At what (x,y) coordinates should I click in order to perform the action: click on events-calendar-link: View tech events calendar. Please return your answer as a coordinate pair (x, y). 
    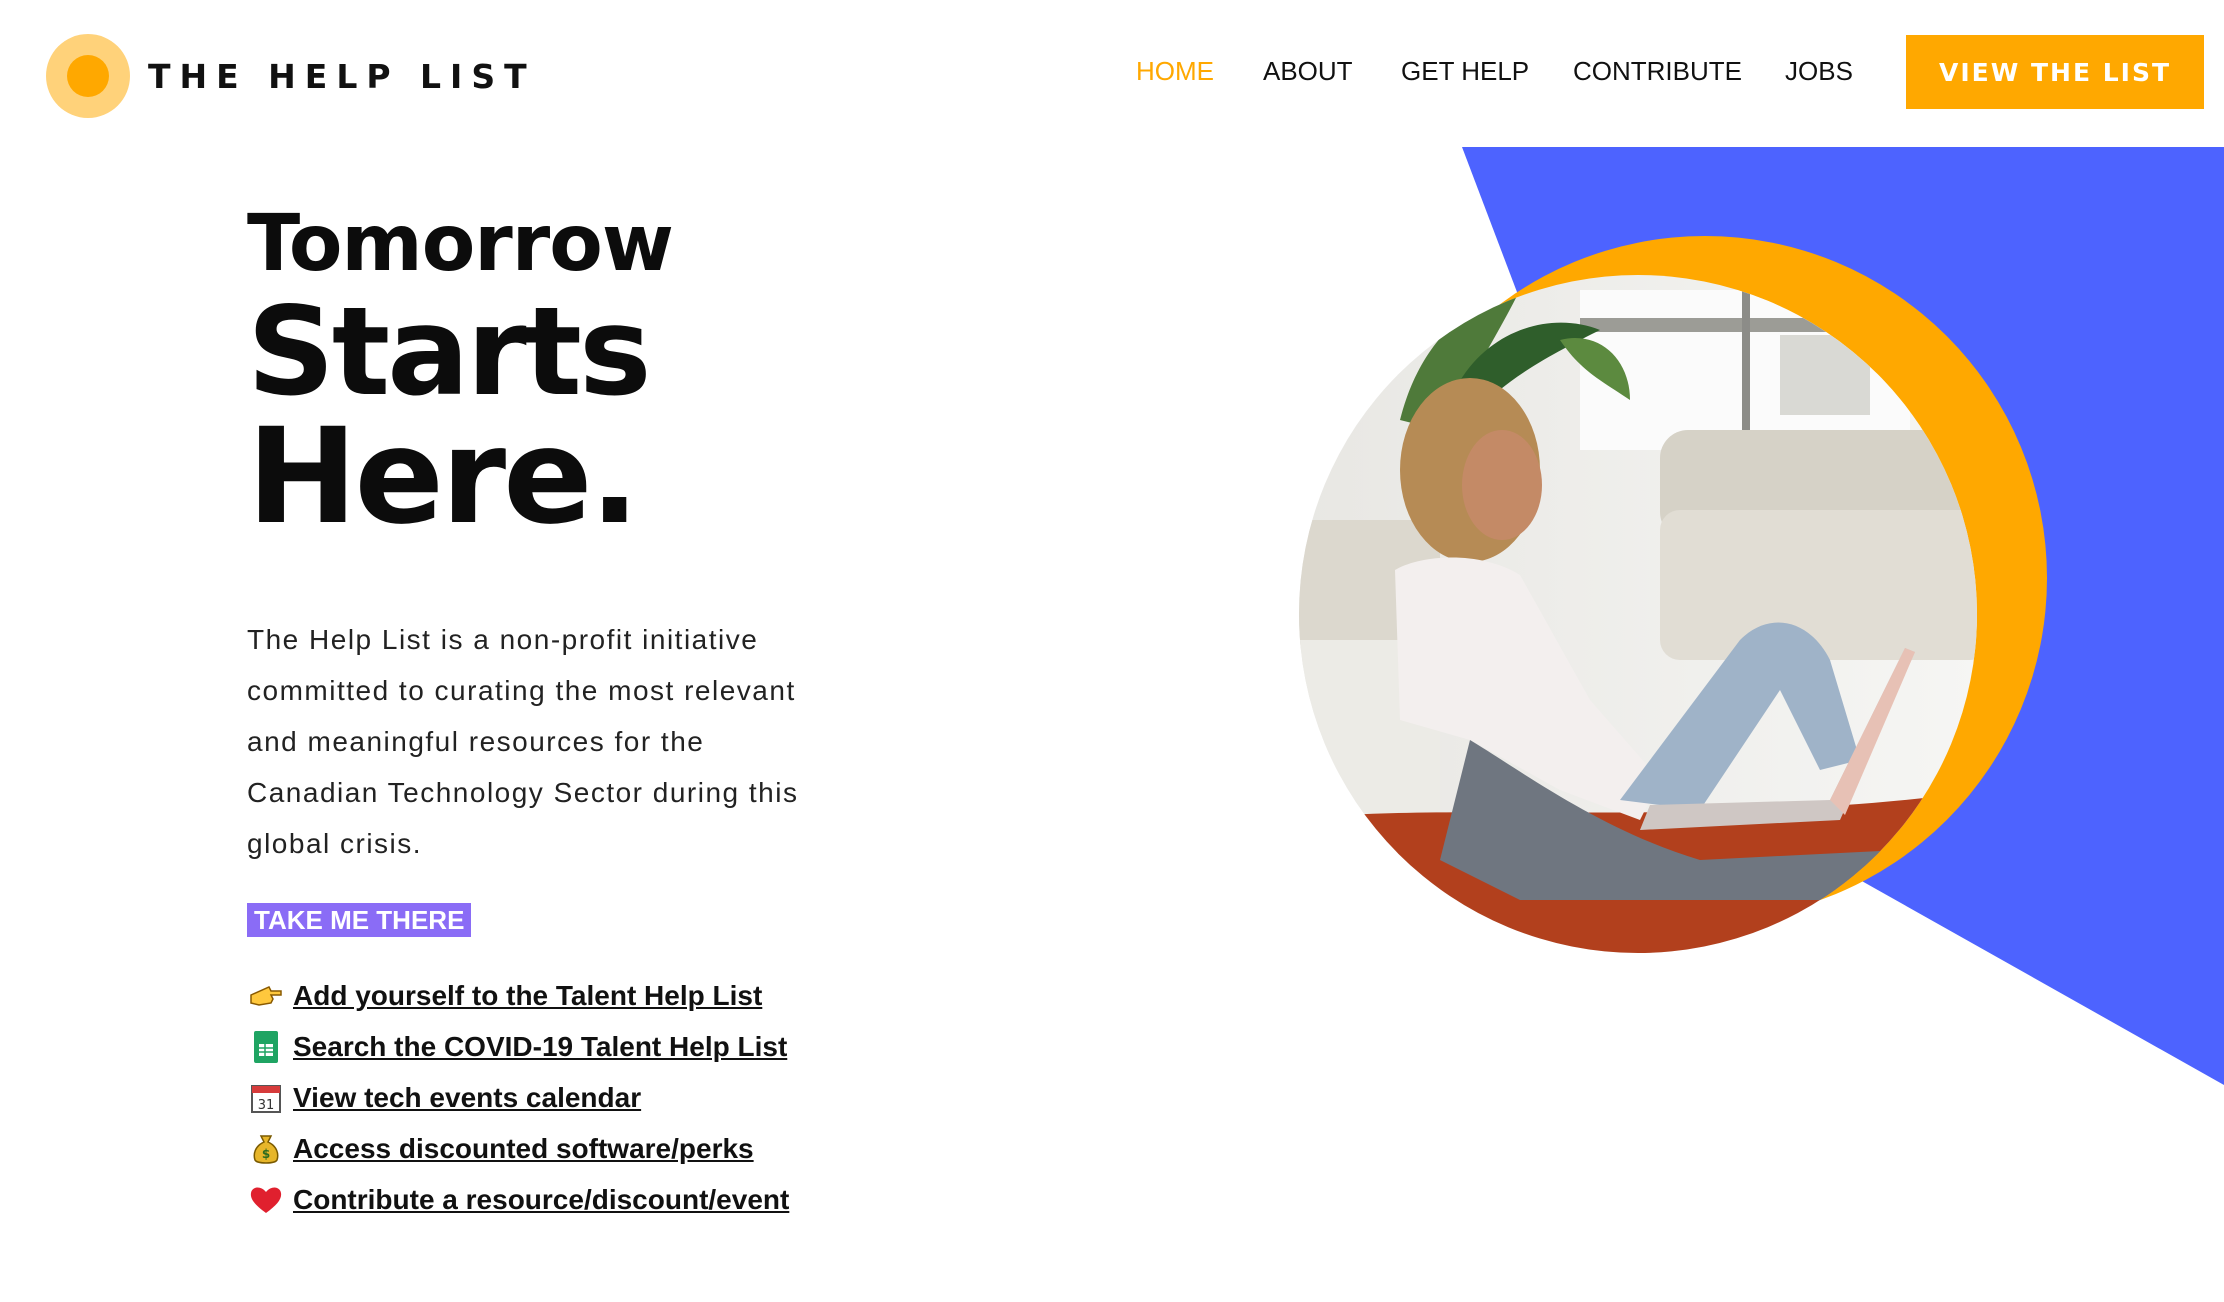
    Looking at the image, I should click on (467, 1098).